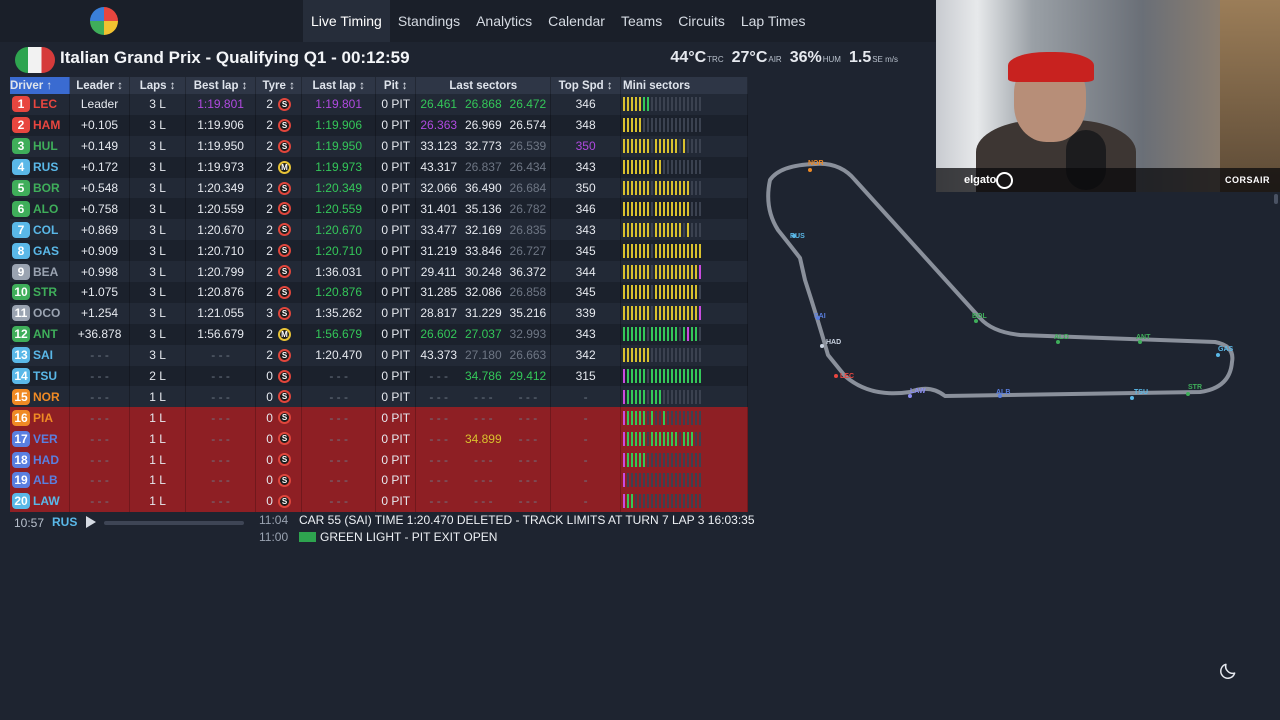 The height and width of the screenshot is (720, 1280). I want to click on selected-driver: RUS, so click(64, 522).